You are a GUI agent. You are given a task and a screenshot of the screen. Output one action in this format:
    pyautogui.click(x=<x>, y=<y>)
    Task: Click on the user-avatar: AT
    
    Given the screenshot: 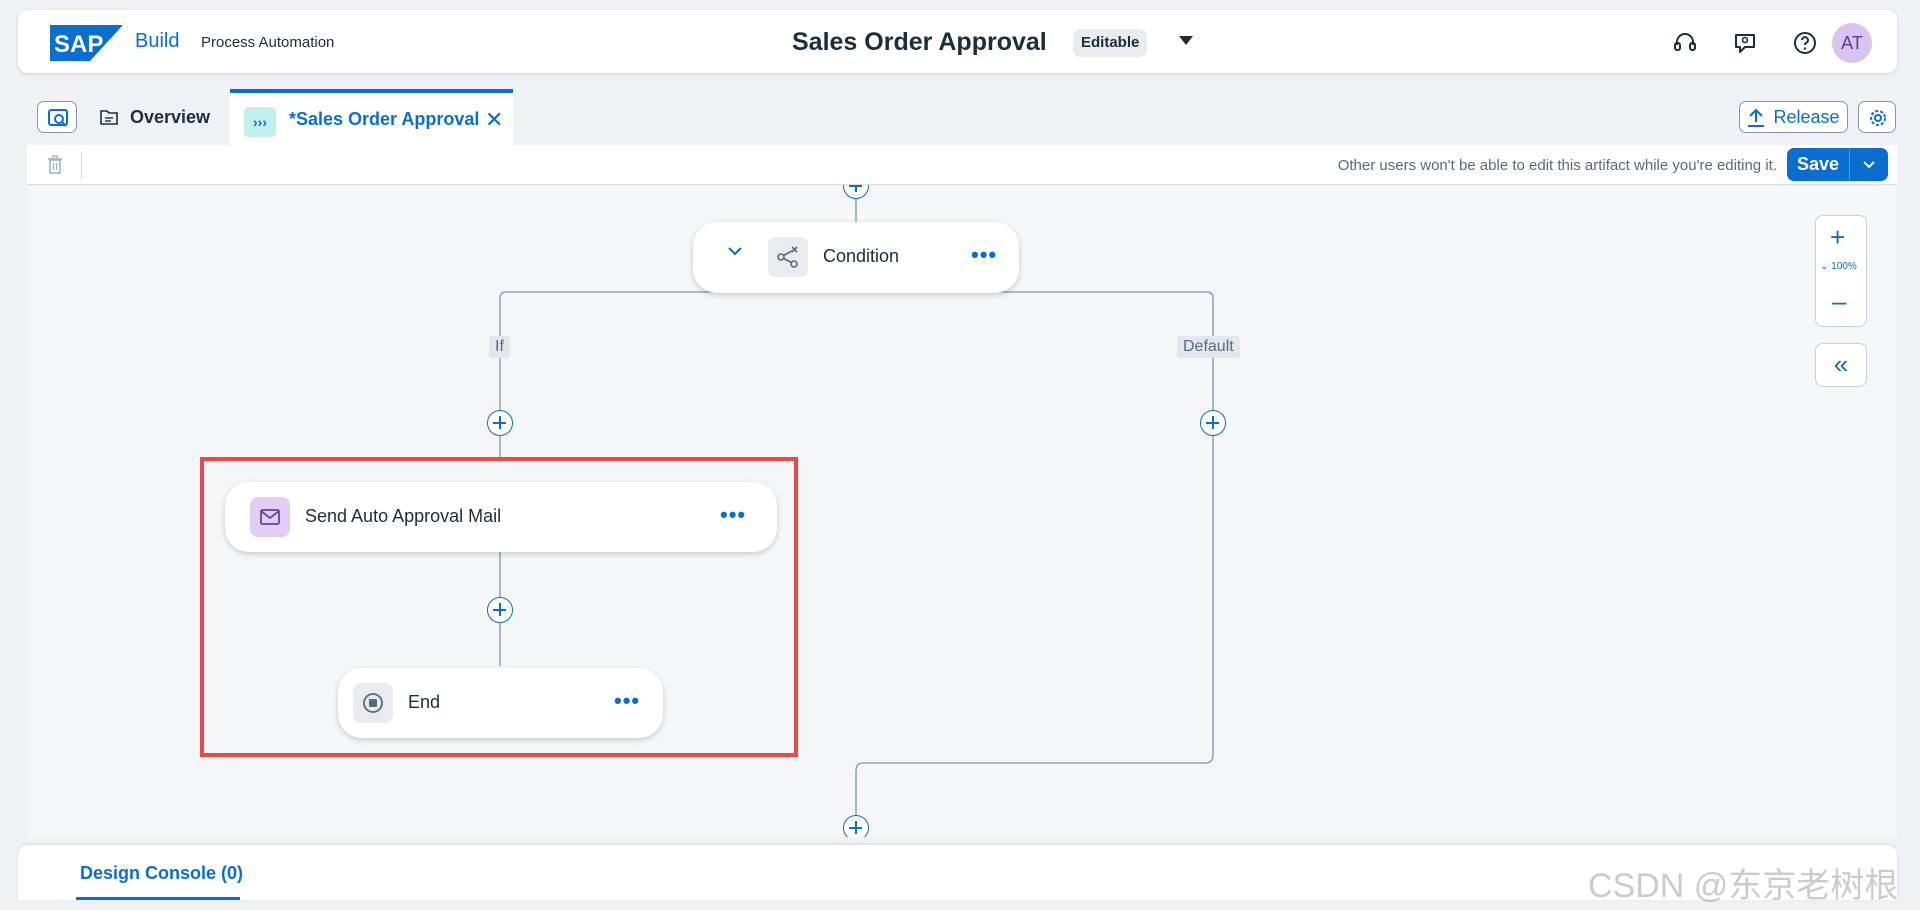 What is the action you would take?
    pyautogui.click(x=1852, y=43)
    